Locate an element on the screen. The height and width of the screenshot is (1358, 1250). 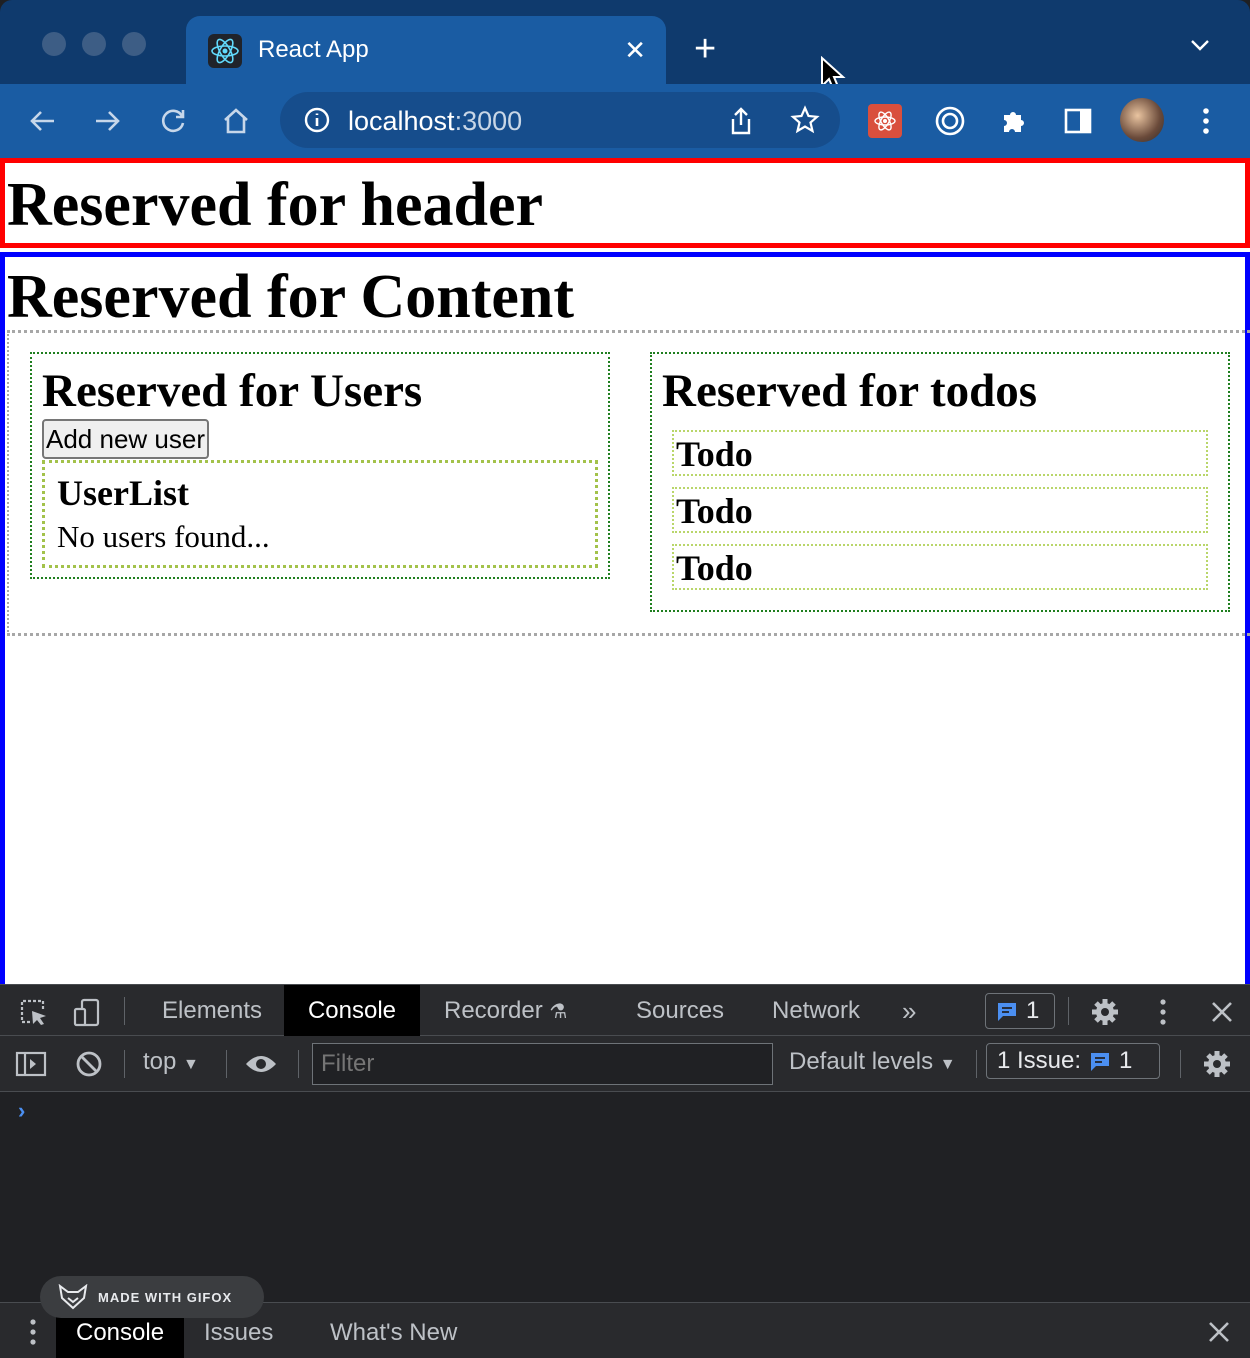
close-drawer-icon is located at coordinates (1219, 1332).